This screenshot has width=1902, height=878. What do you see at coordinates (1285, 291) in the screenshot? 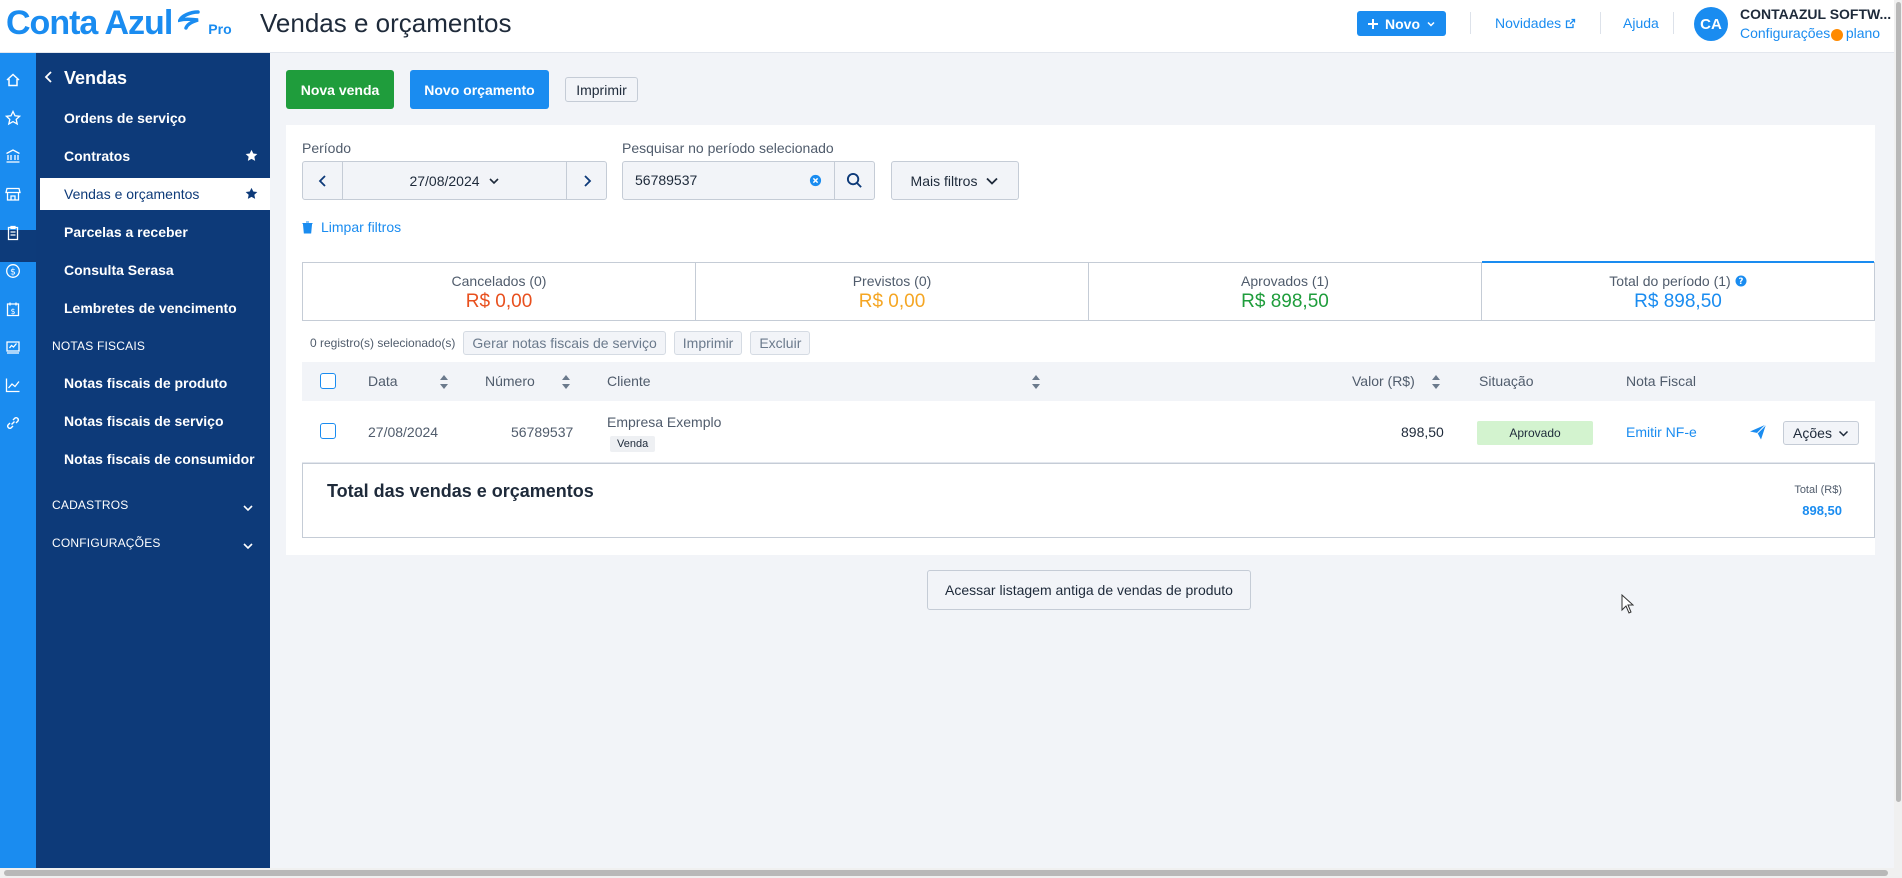
I see `summary-card-aprovados: Aprovados (1) R$ 898,50` at bounding box center [1285, 291].